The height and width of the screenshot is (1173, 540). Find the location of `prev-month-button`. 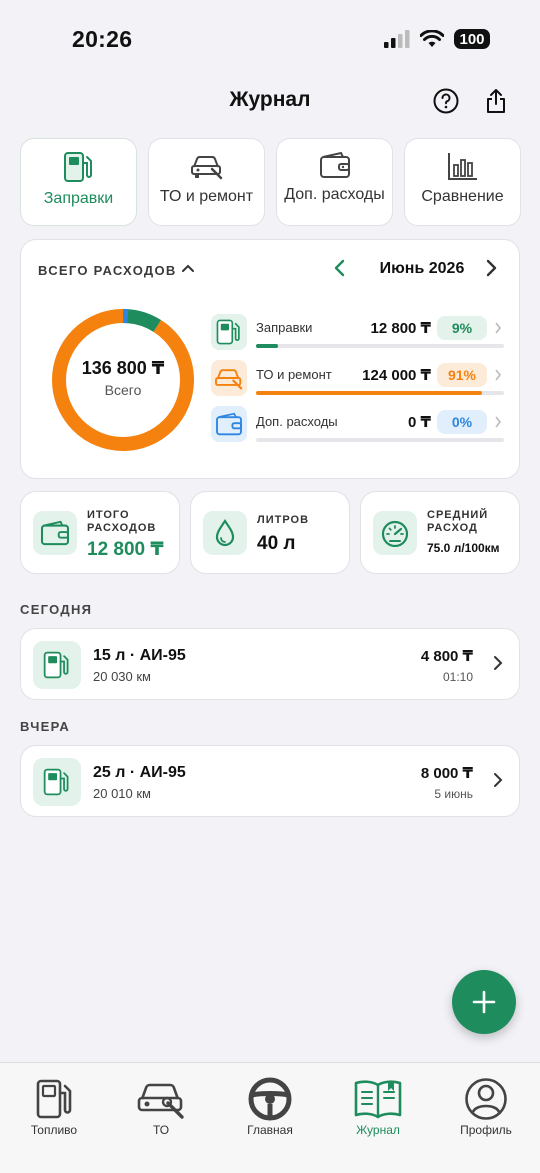

prev-month-button is located at coordinates (340, 268).